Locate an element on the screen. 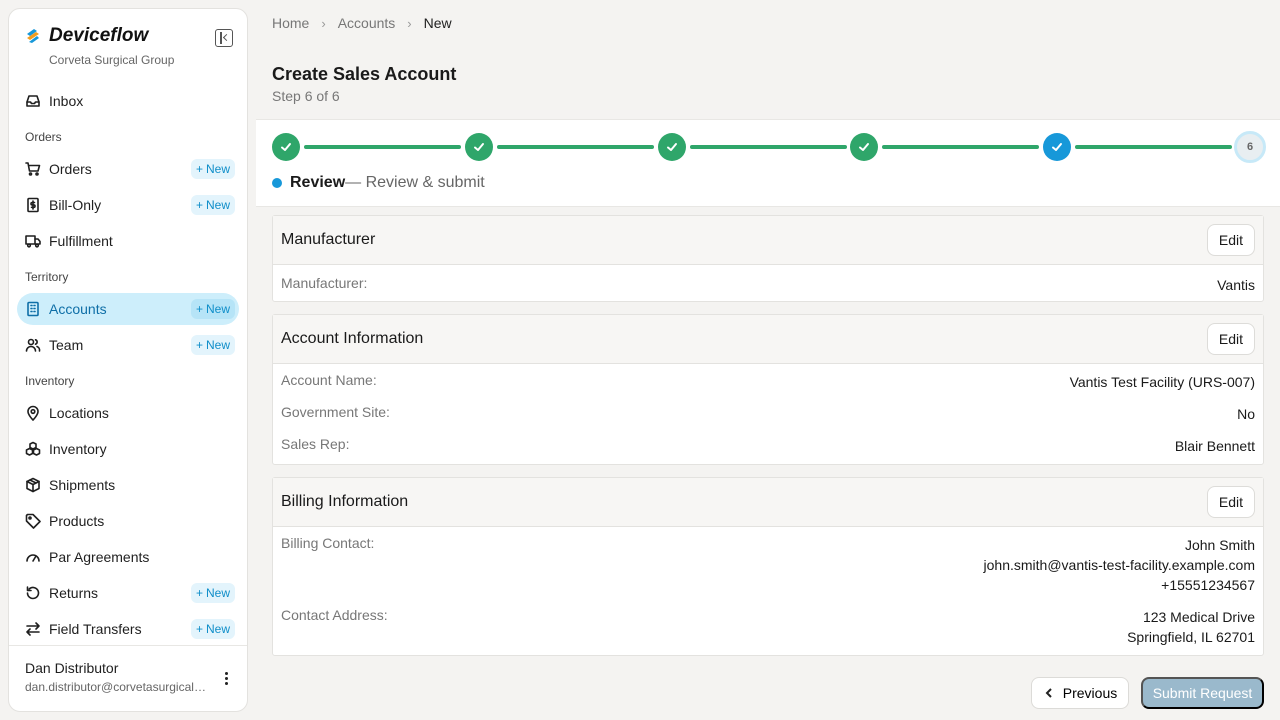  previous-button: Previous is located at coordinates (1080, 693).